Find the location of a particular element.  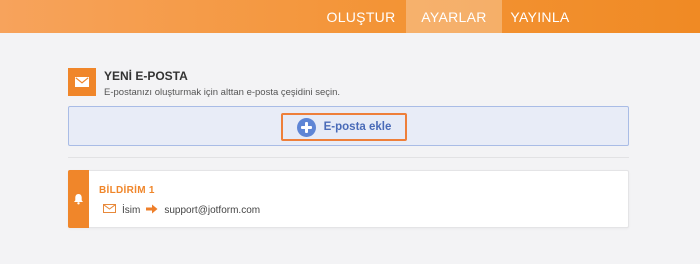

plus-circle-icon is located at coordinates (306, 127).